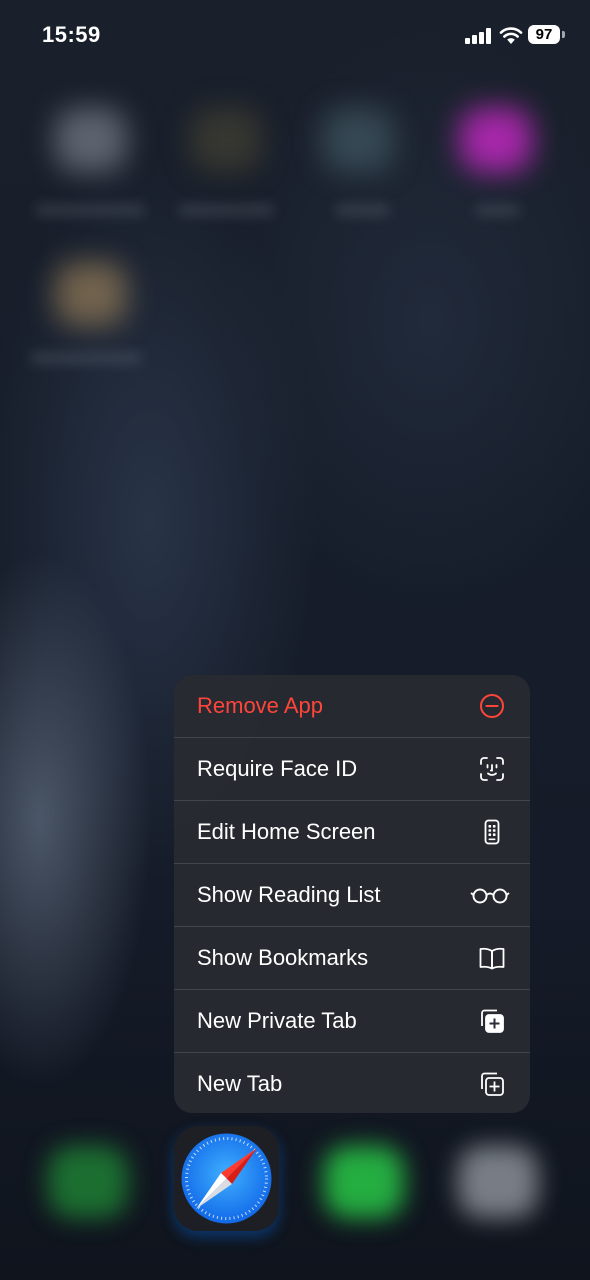  I want to click on safari-app-icon, so click(226, 1178).